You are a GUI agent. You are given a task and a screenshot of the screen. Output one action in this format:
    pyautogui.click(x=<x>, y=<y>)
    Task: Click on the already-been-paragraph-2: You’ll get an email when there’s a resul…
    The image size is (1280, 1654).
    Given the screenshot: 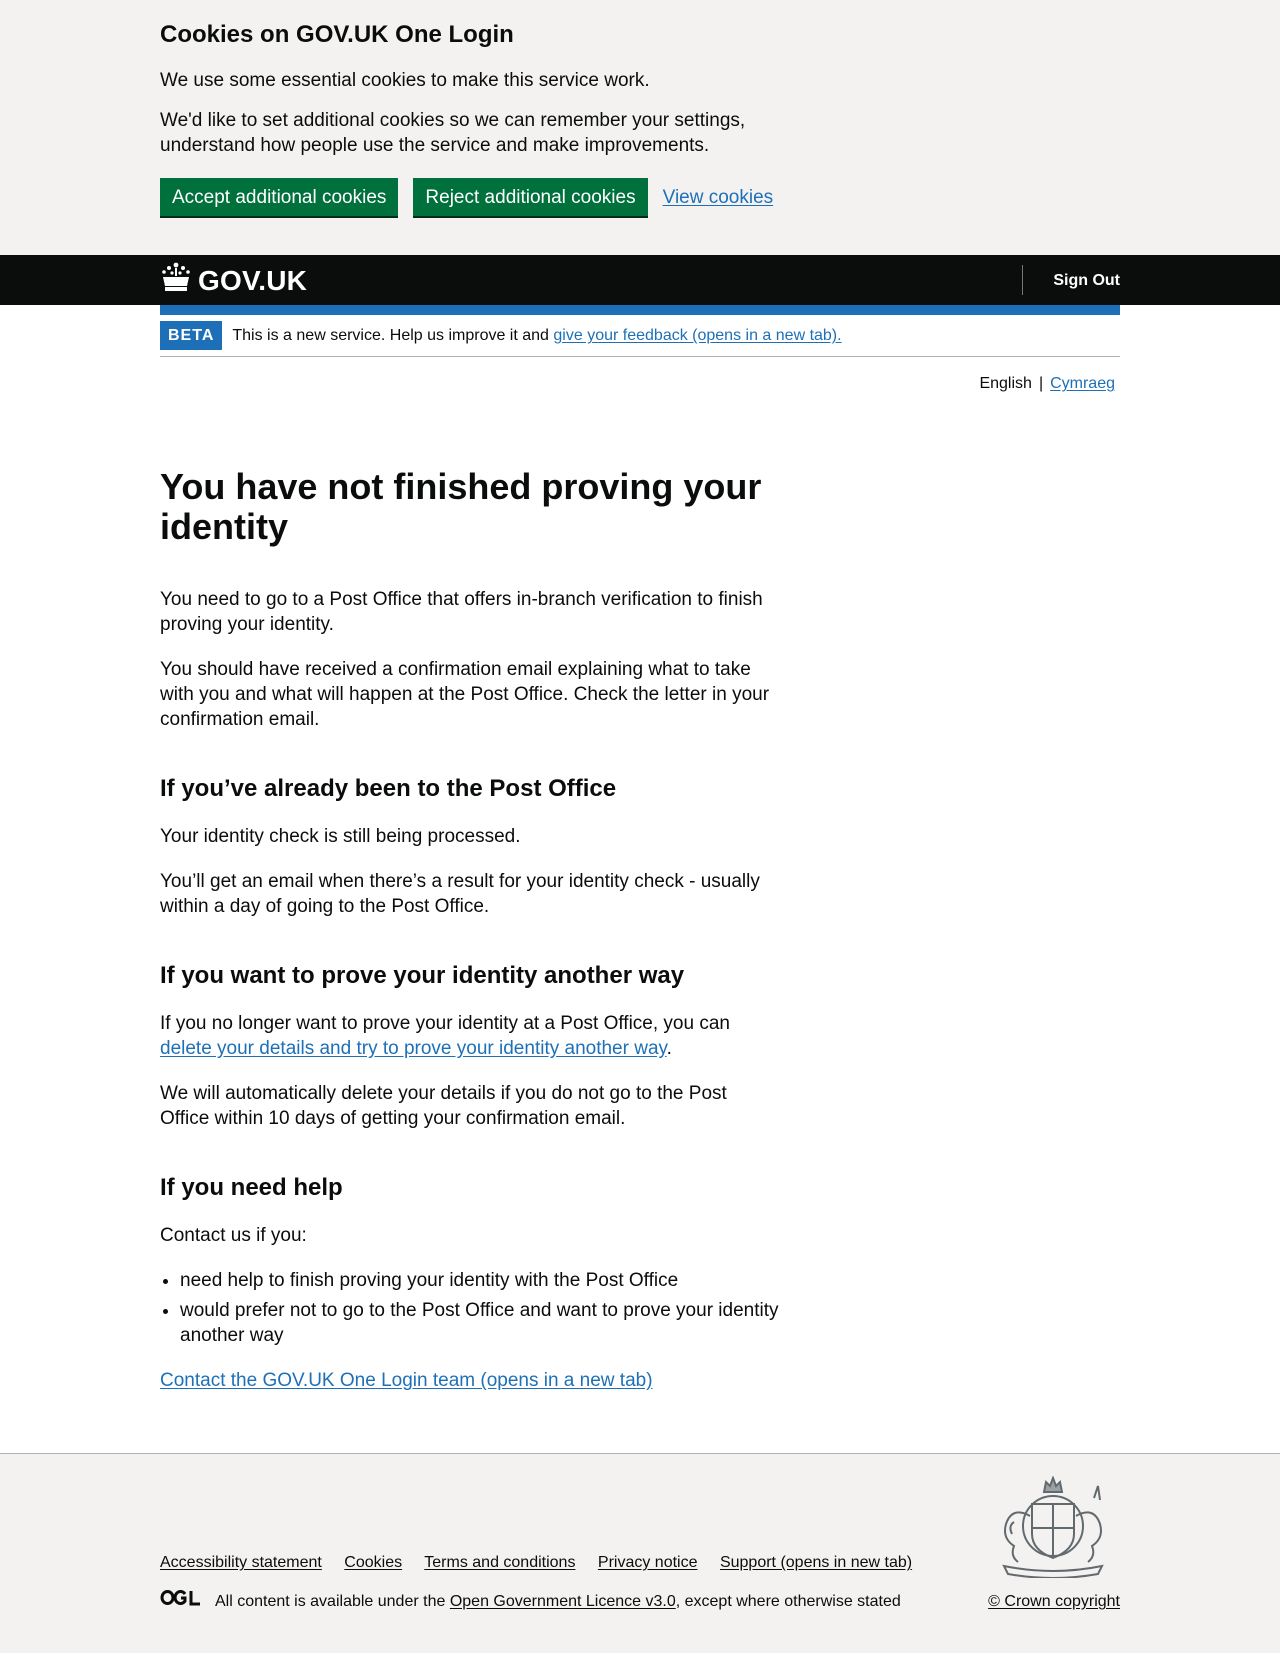 What is the action you would take?
    pyautogui.click(x=460, y=894)
    